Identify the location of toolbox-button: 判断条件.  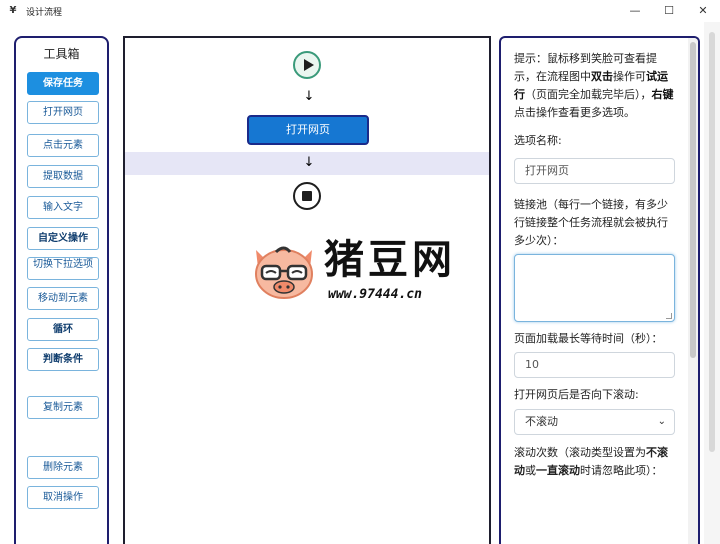
(63, 359).